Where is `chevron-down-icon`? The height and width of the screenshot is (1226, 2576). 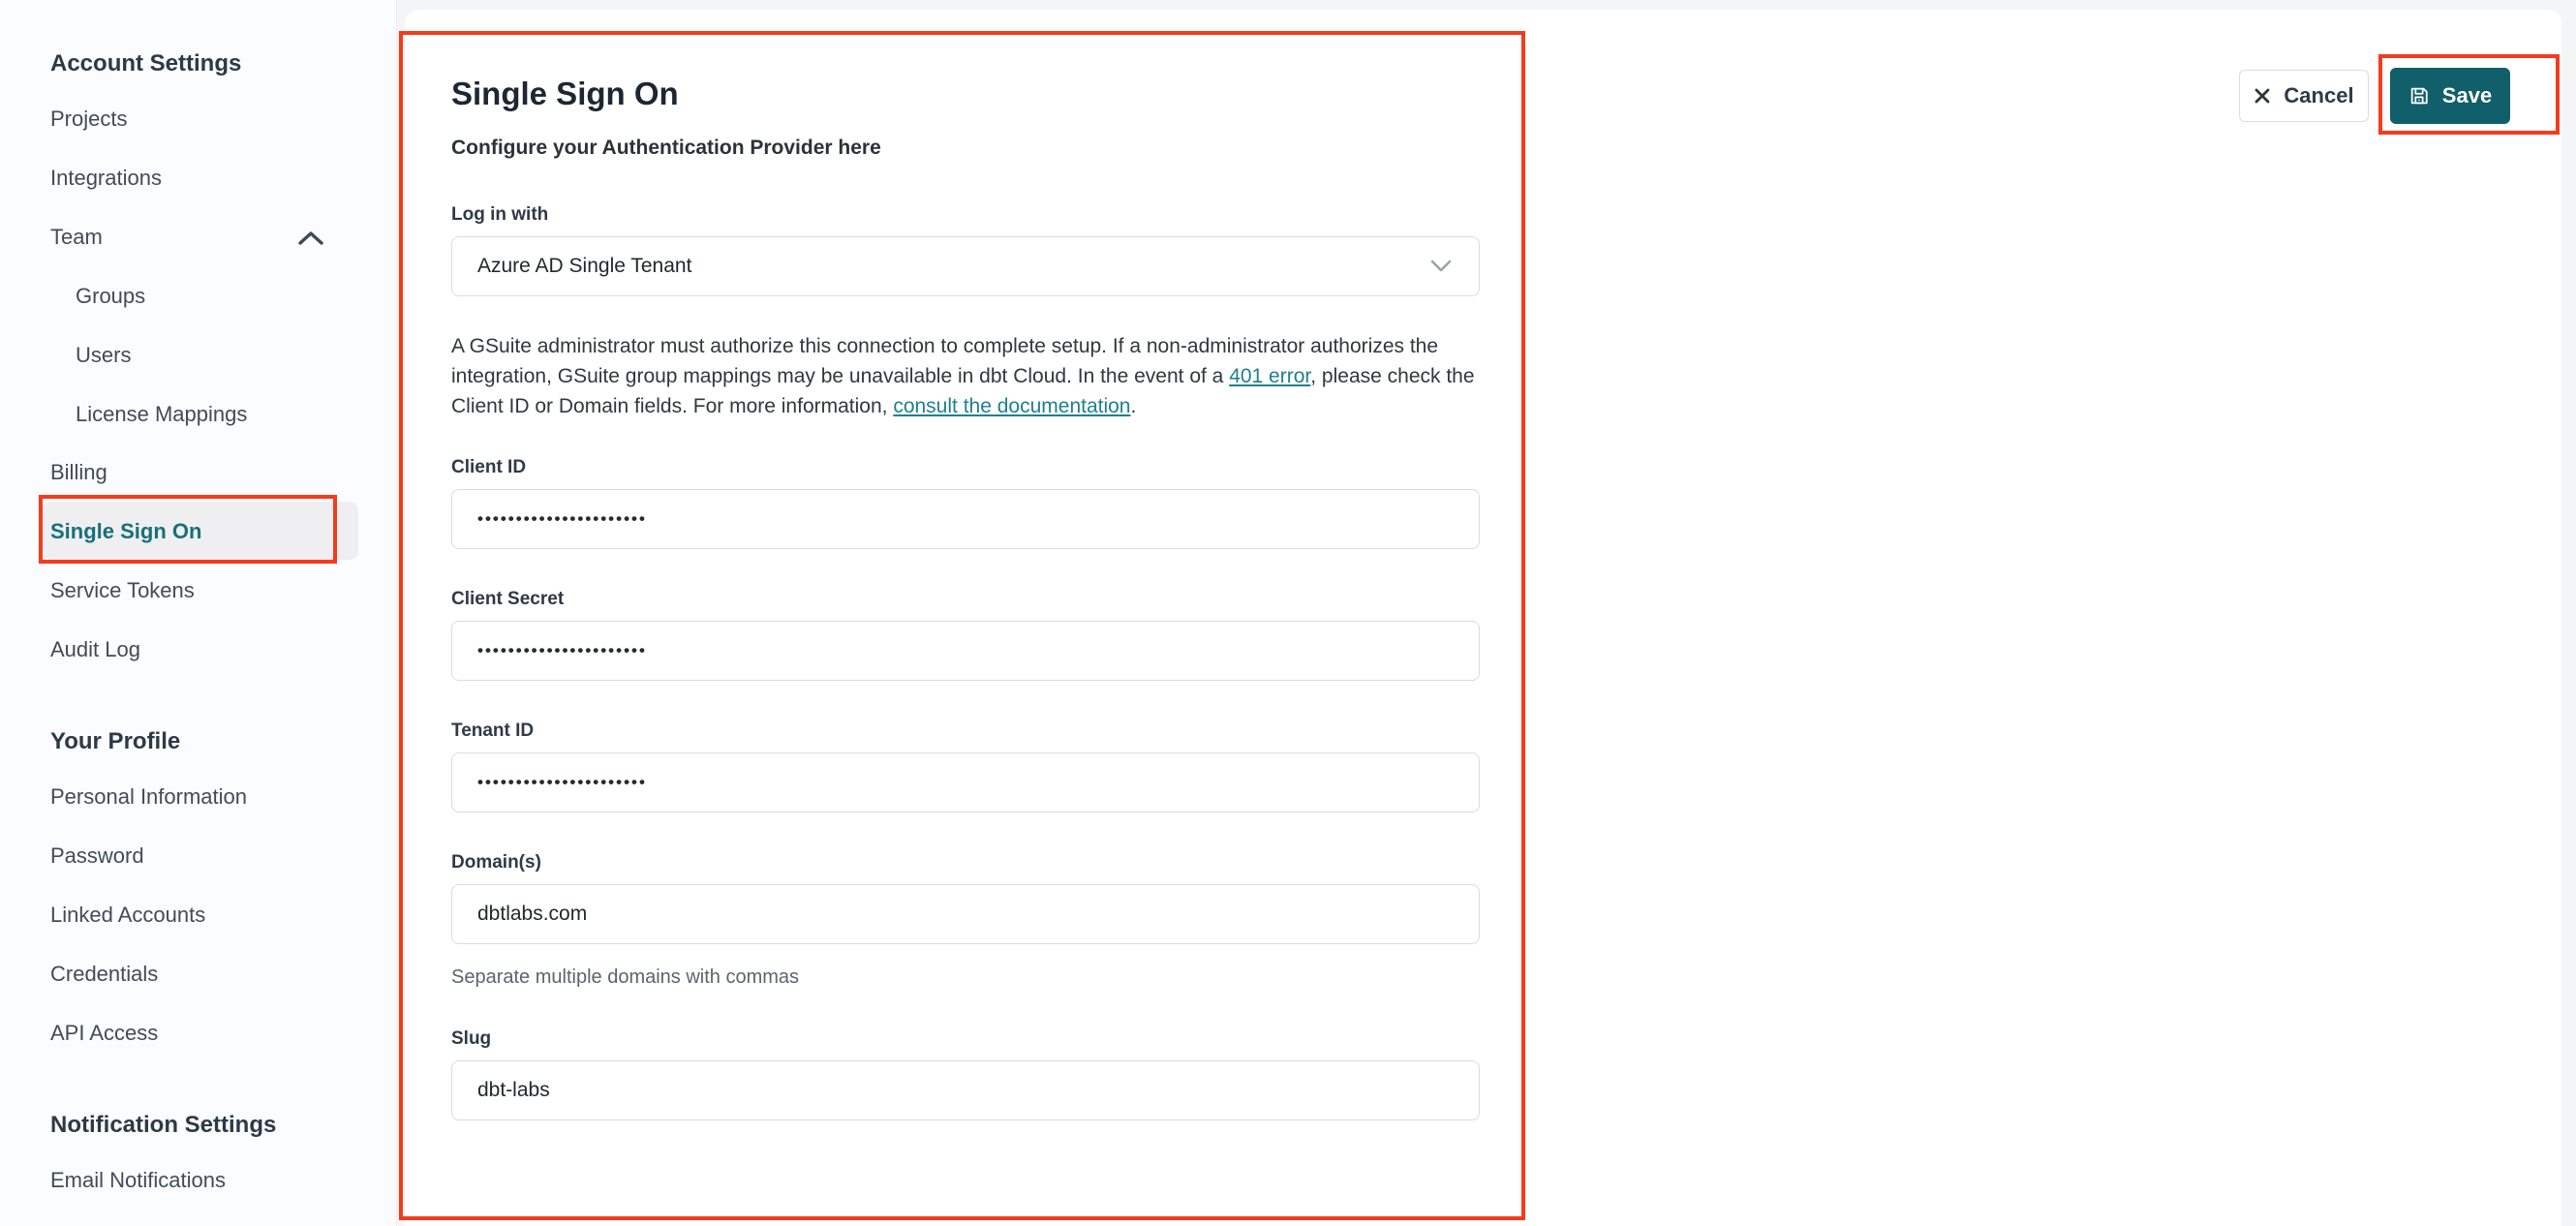 chevron-down-icon is located at coordinates (1441, 266).